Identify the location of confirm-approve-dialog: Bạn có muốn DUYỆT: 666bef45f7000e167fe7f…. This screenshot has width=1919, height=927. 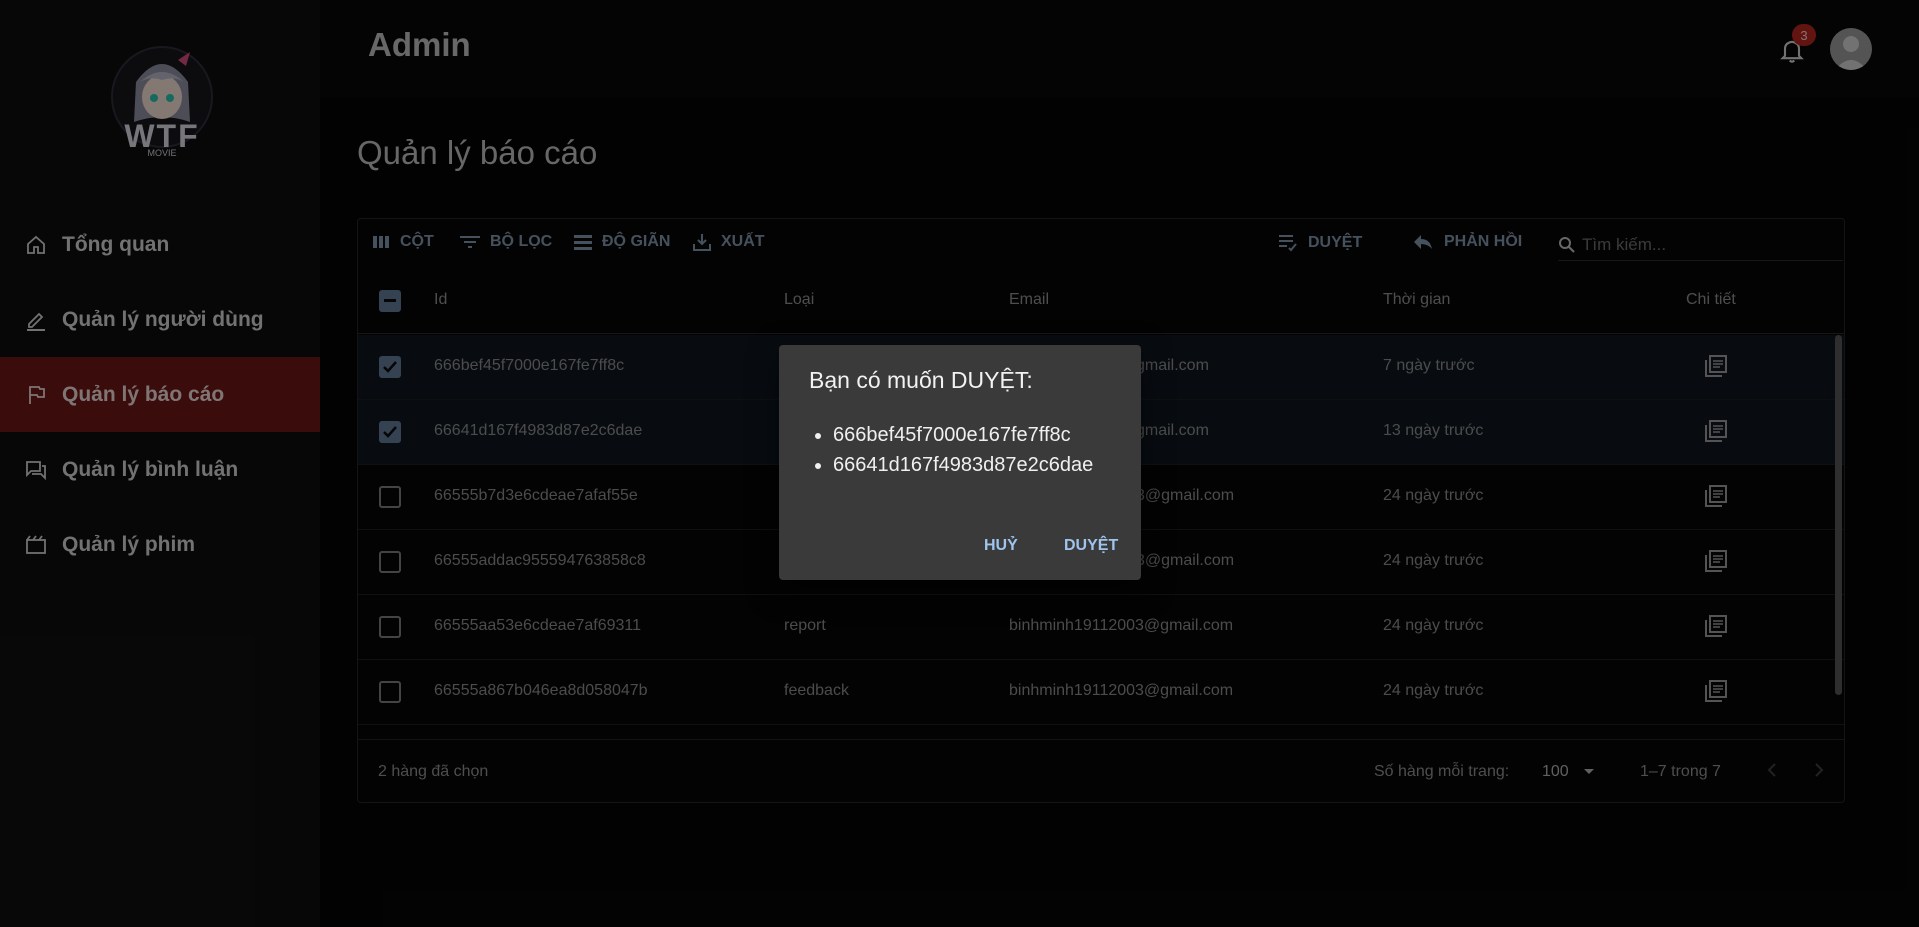
(960, 462).